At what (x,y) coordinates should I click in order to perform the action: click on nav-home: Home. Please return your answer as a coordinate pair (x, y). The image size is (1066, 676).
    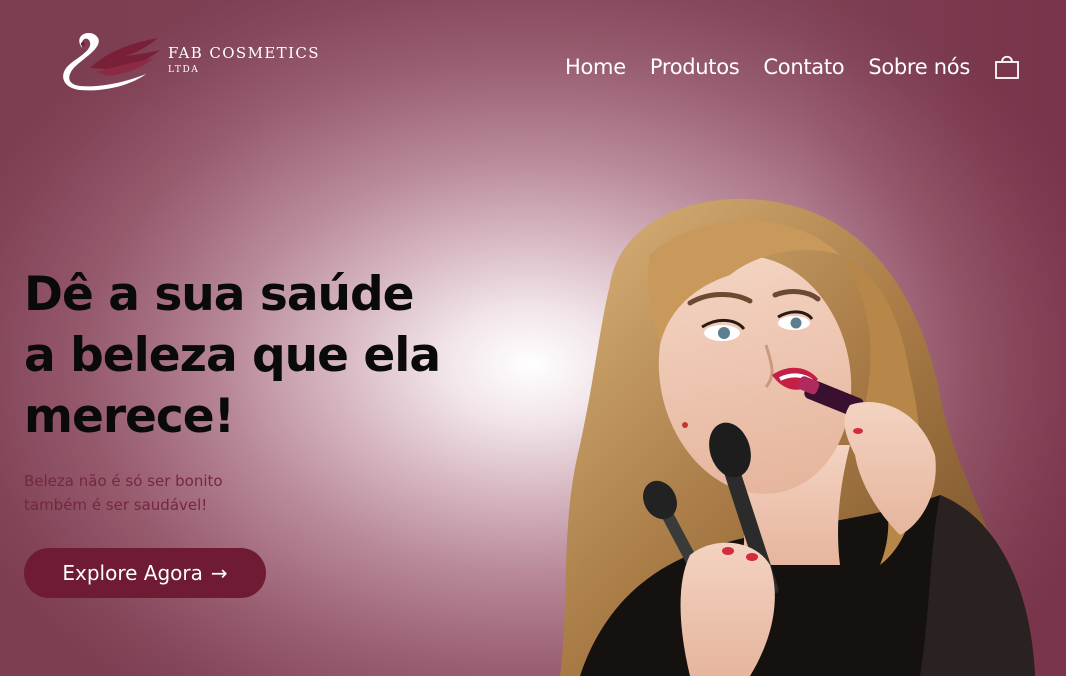
    Looking at the image, I should click on (595, 67).